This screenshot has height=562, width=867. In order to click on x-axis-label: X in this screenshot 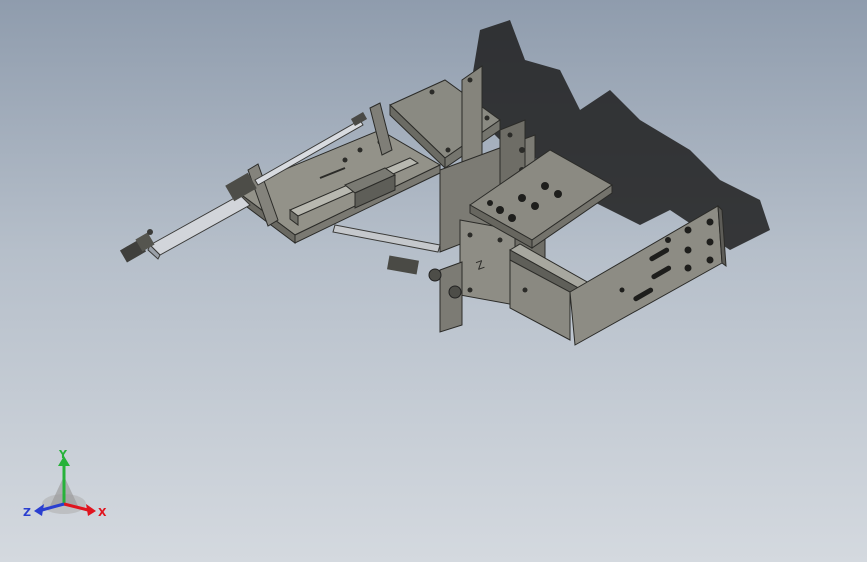, I will do `click(102, 512)`.